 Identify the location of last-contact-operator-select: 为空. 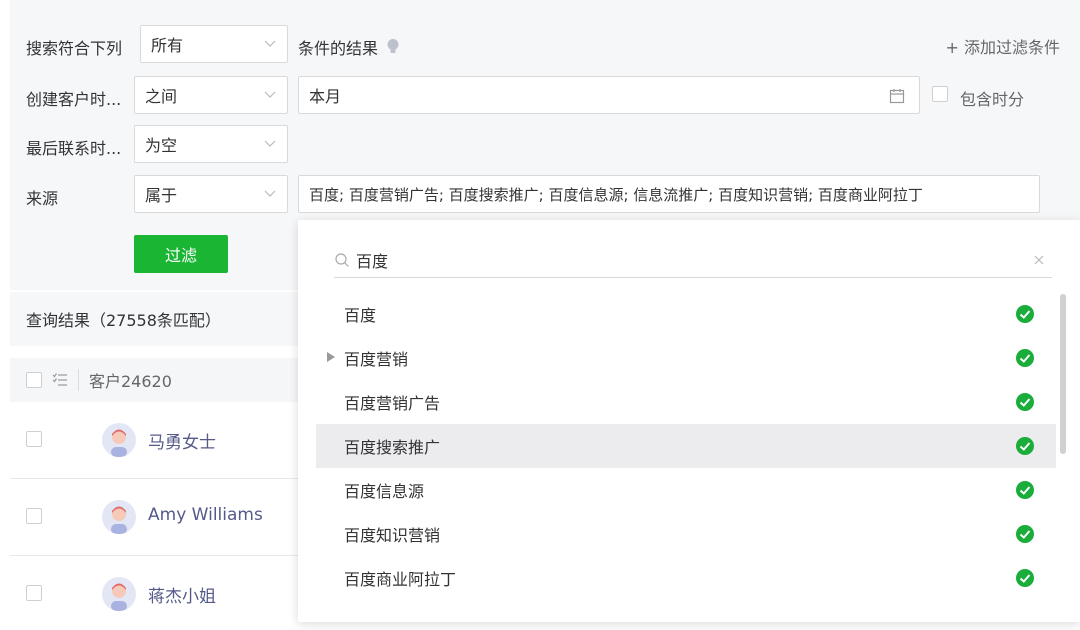
(211, 144).